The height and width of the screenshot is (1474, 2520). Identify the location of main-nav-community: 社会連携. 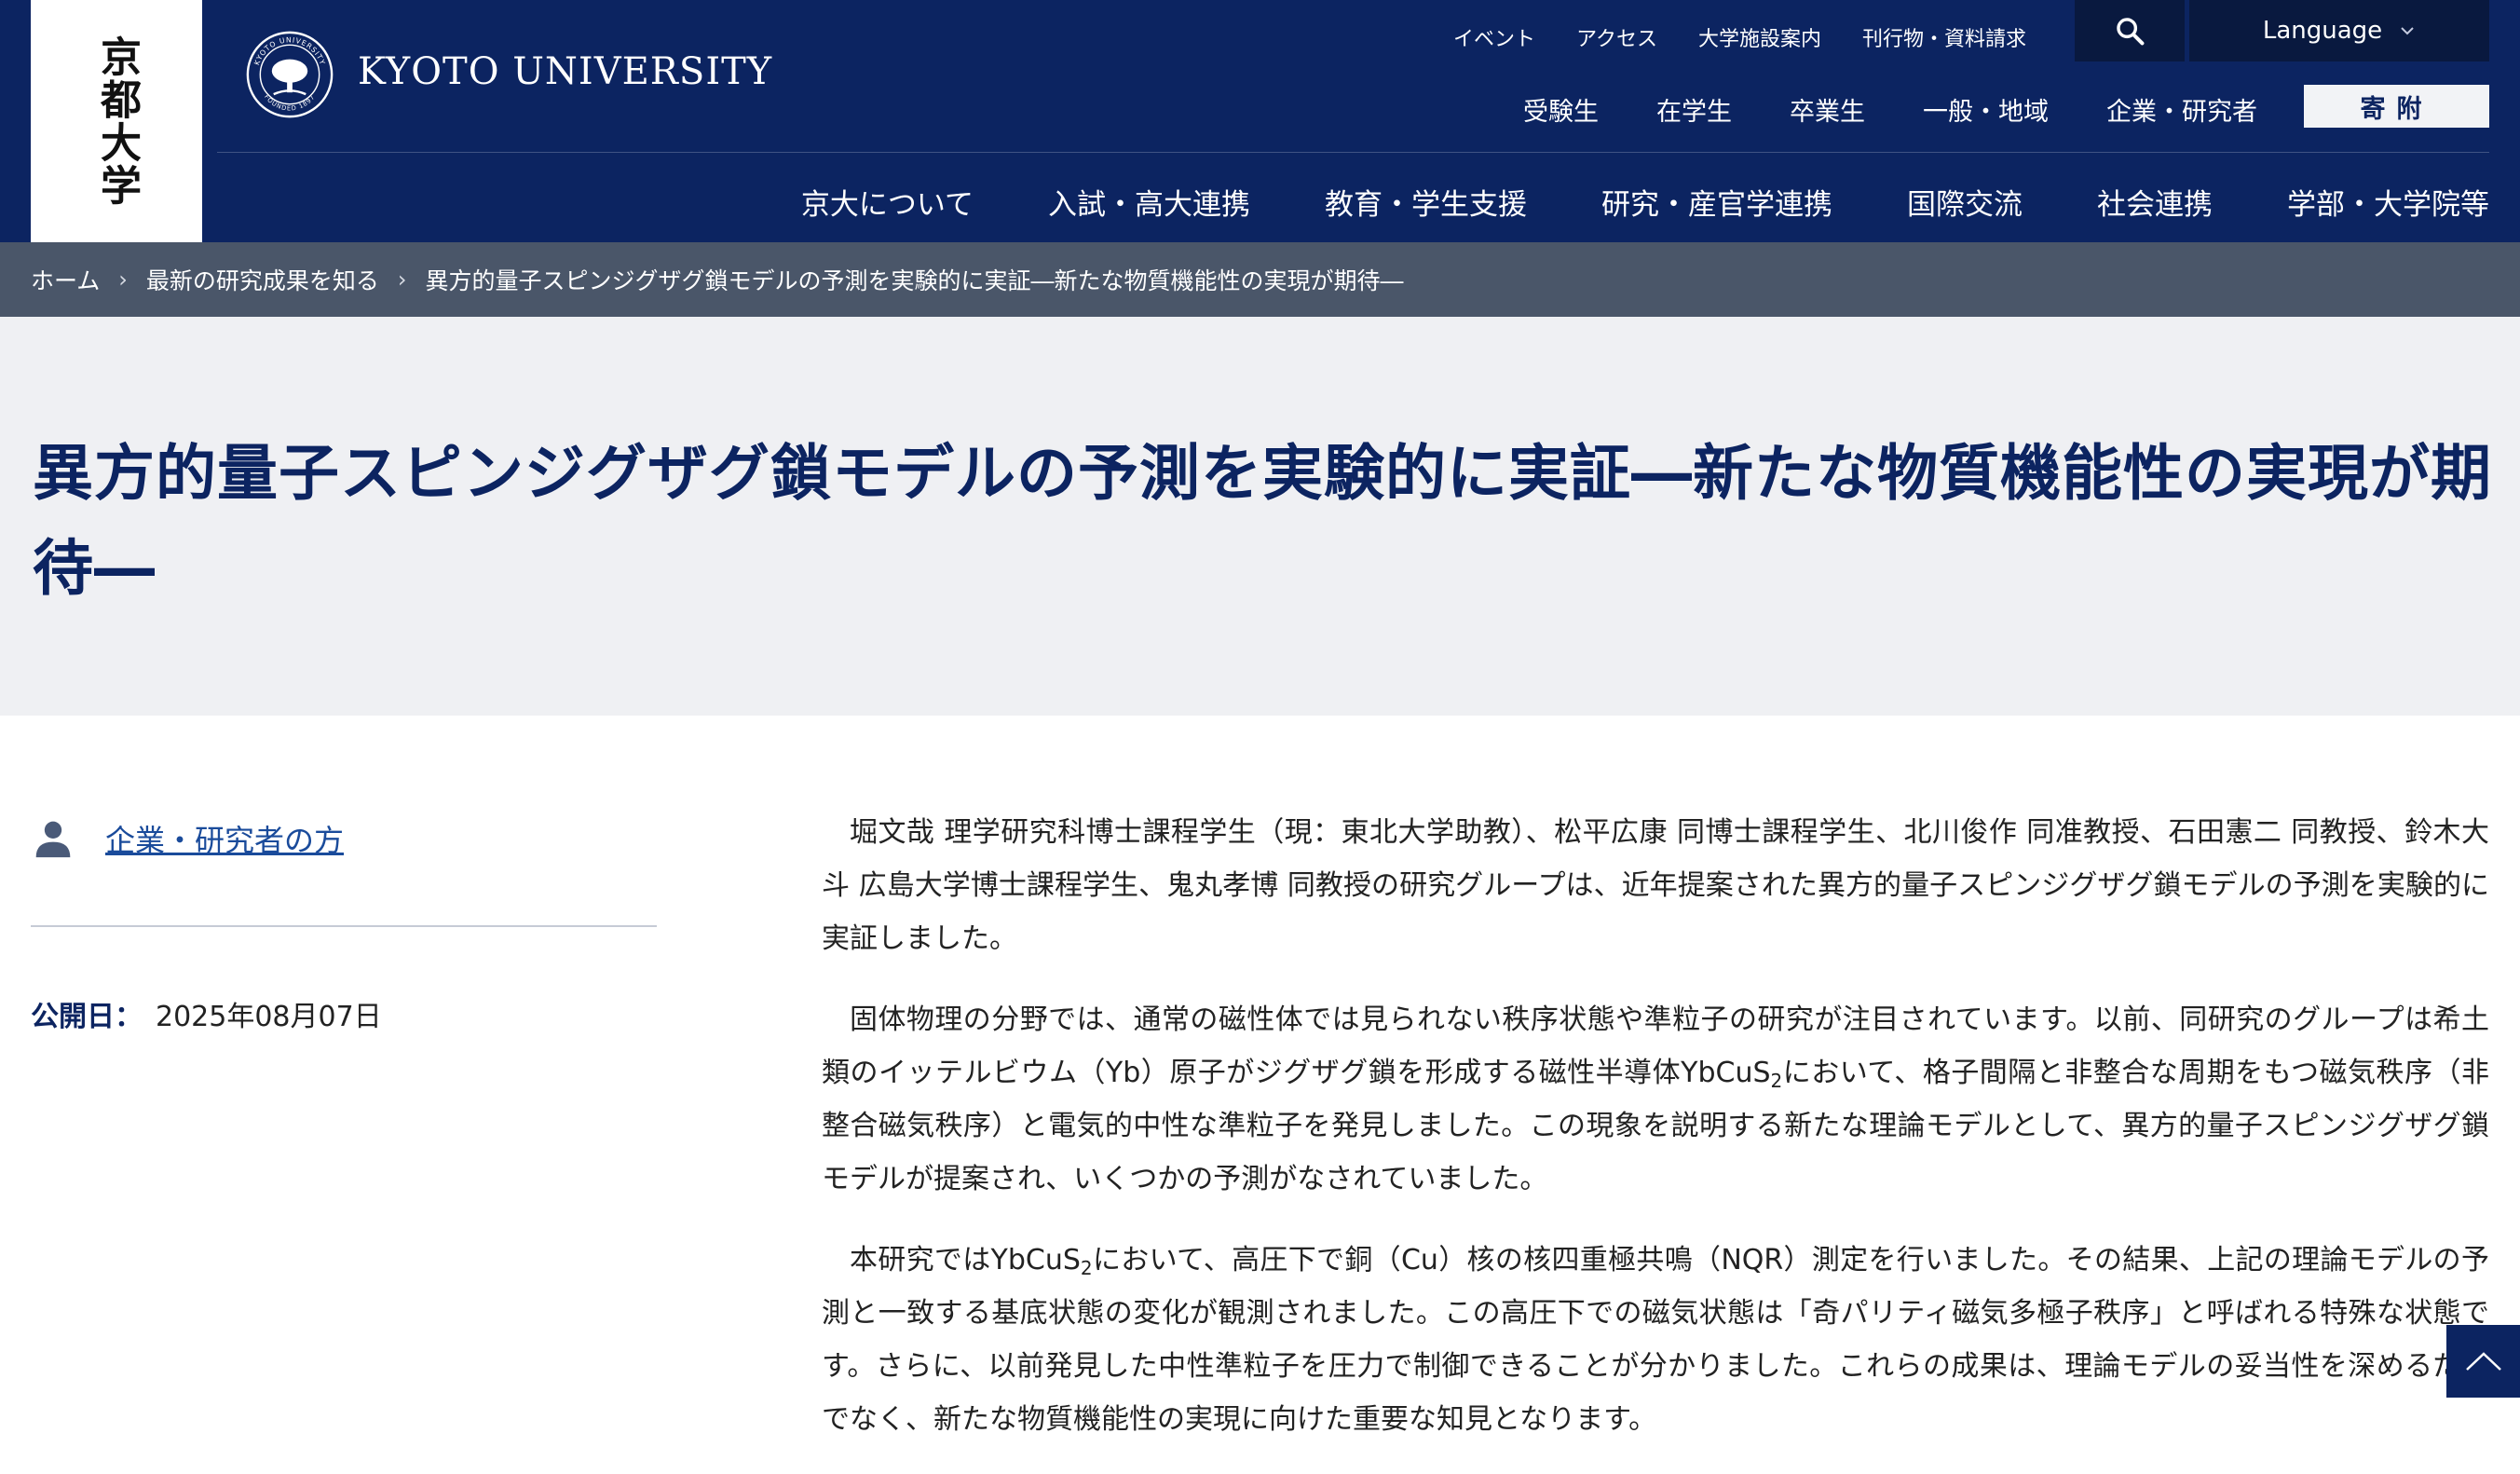
(2155, 202).